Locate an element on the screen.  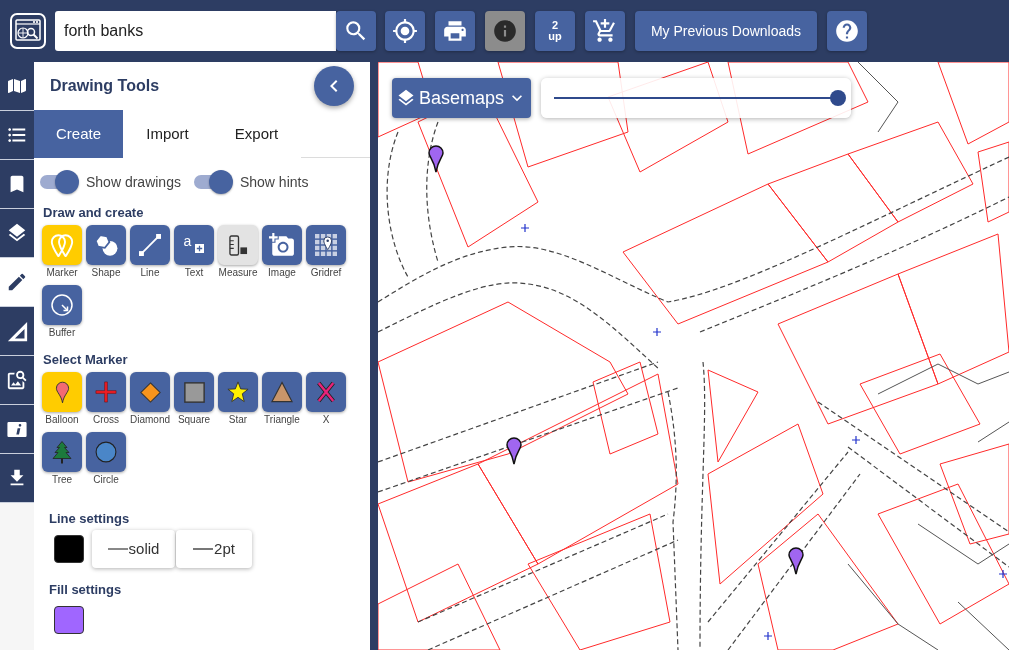
section-heading: Select Marker is located at coordinates (85, 360).